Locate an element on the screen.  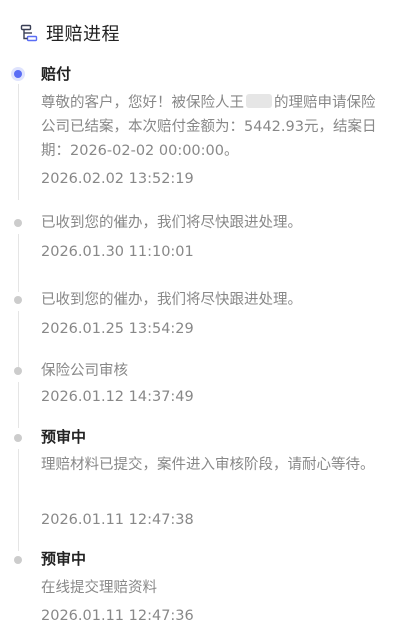
timeline-item-content: 保险公司审核 is located at coordinates (84, 371).